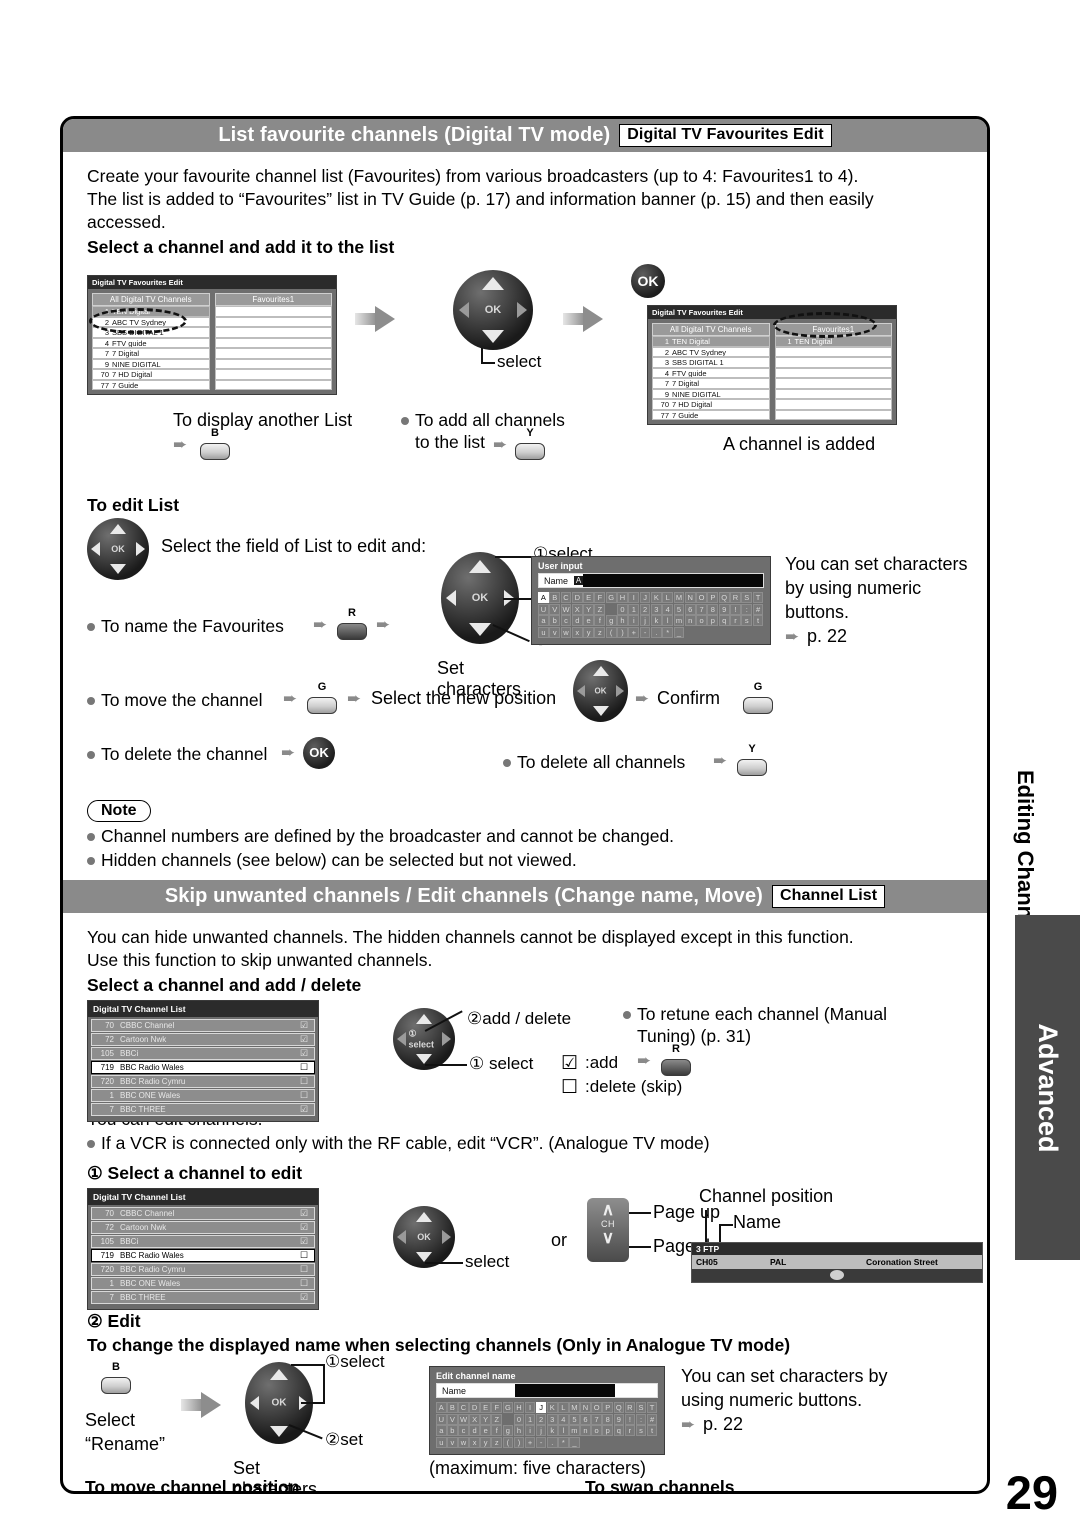  Describe the element at coordinates (322, 697) in the screenshot. I see `green-button-1: G` at that location.